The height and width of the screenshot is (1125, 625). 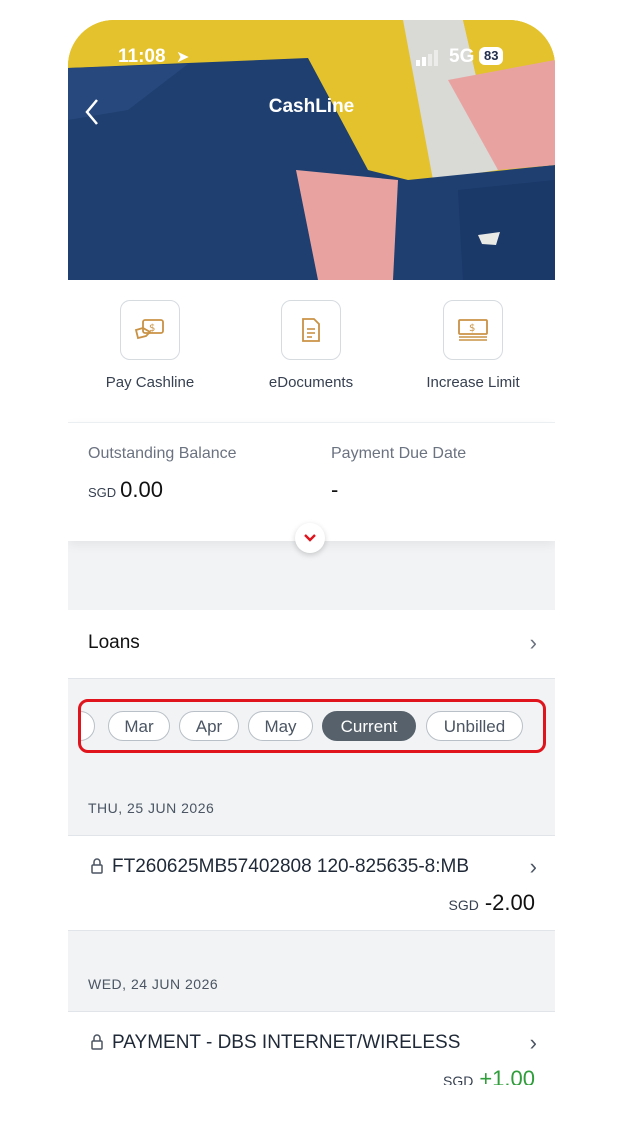 I want to click on increase-limit-label: Increase Limit, so click(x=473, y=382).